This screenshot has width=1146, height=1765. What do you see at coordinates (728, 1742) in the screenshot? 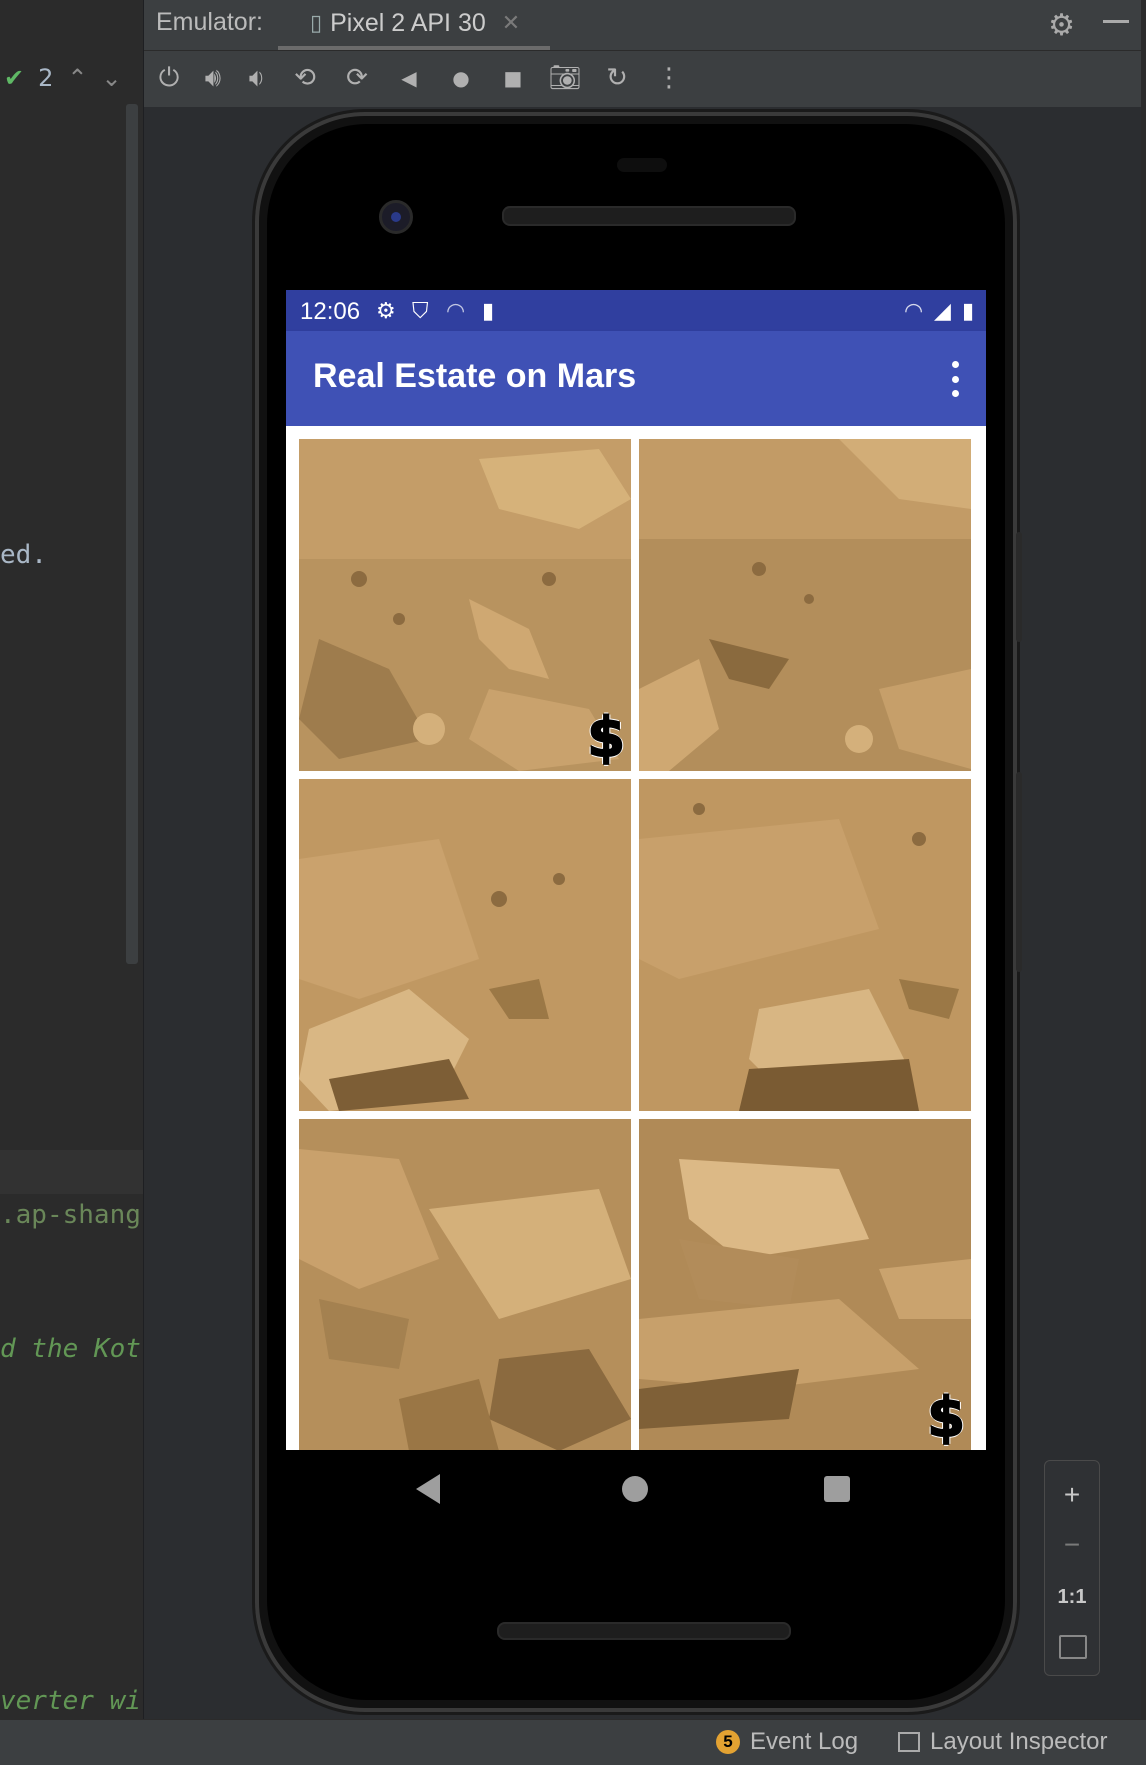
I see `event-count-badge: 5` at bounding box center [728, 1742].